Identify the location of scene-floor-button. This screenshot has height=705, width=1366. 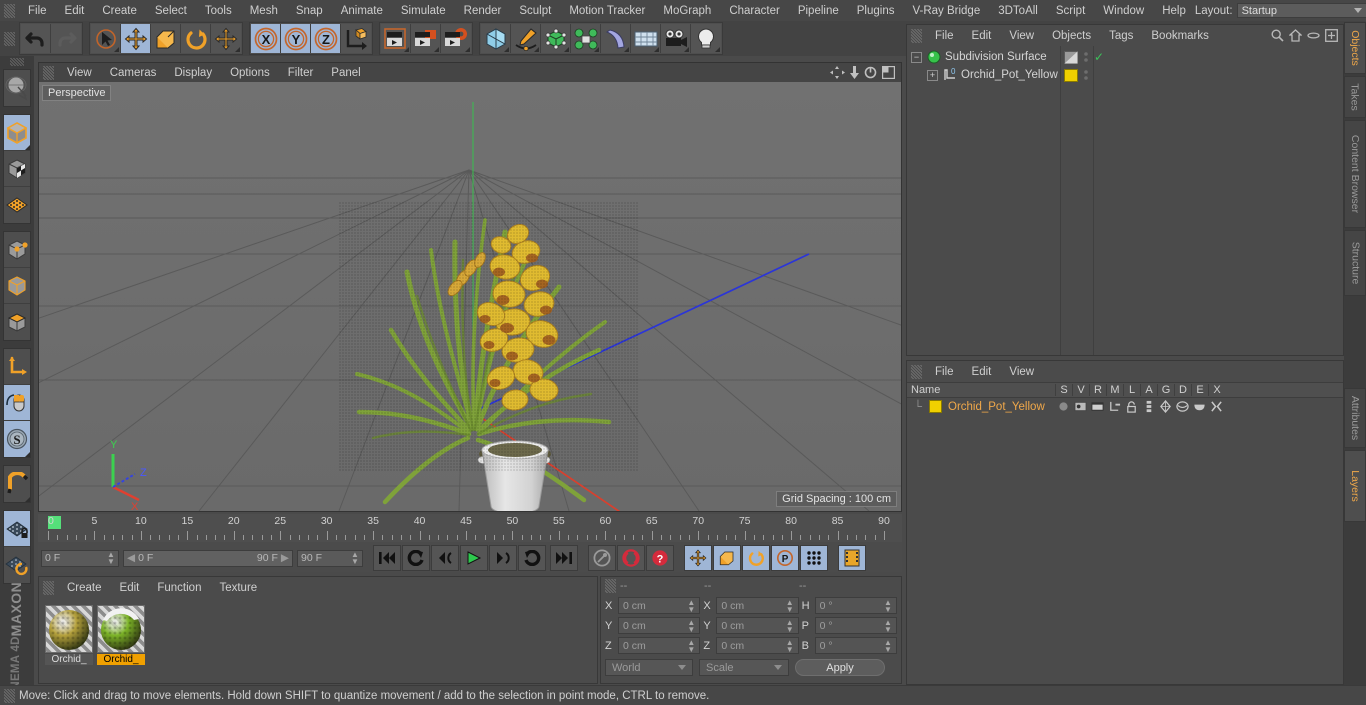
(646, 38).